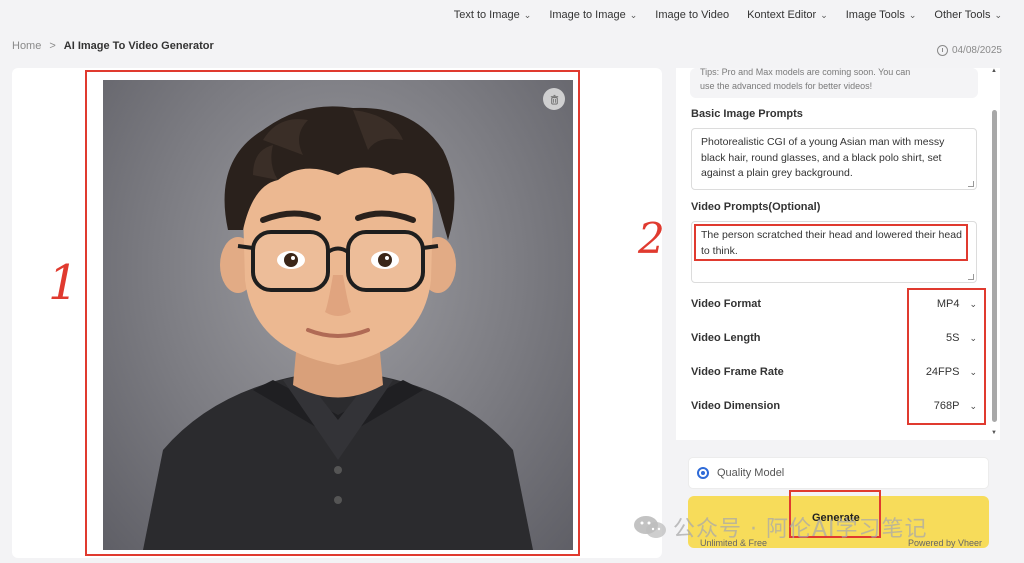 This screenshot has height=563, width=1024. What do you see at coordinates (994, 433) in the screenshot?
I see `scroll-down-arrow-icon: ▼` at bounding box center [994, 433].